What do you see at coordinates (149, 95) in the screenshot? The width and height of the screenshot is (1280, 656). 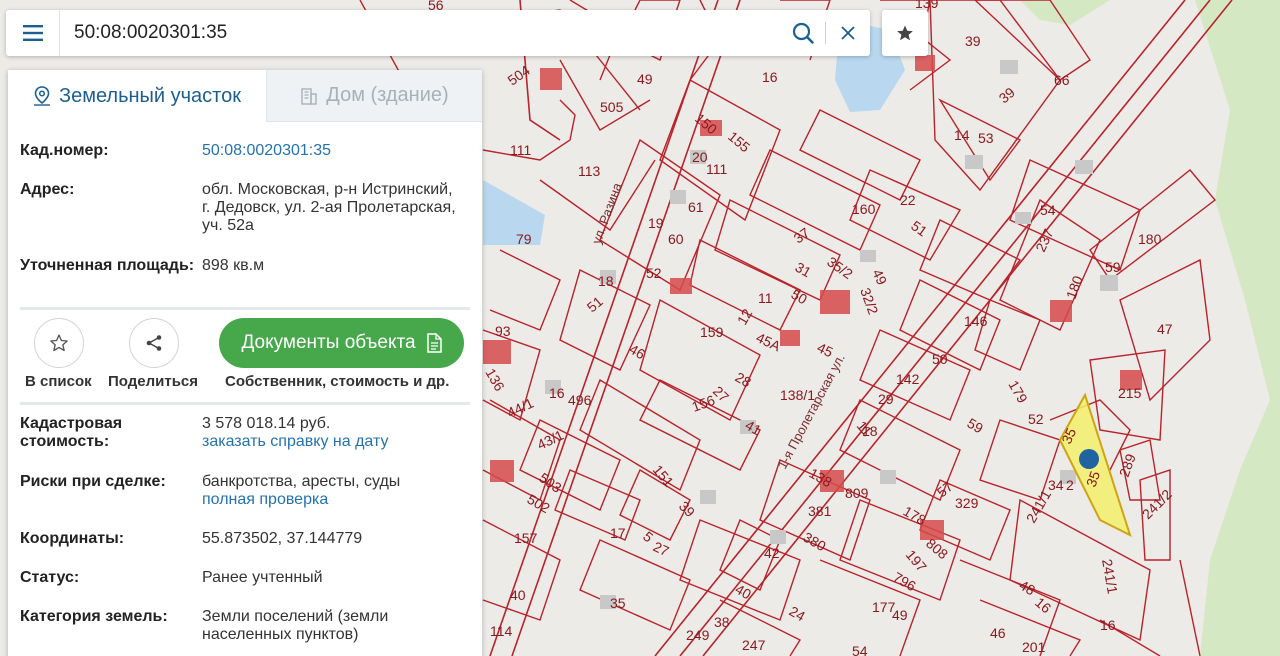 I see `tab-label: Земельный участок` at bounding box center [149, 95].